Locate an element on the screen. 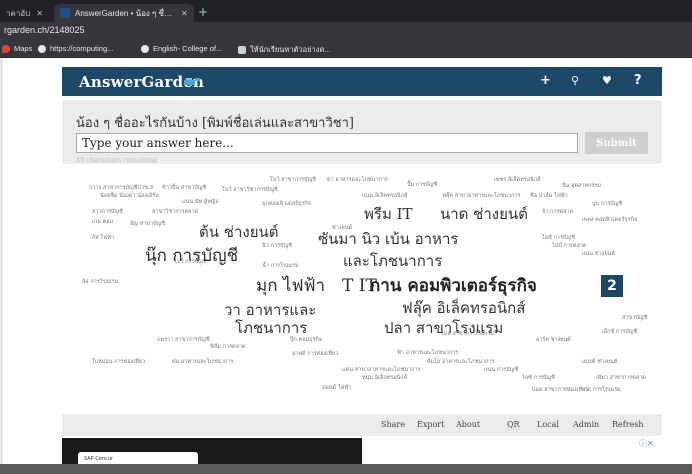 This screenshot has width=692, height=474. bookmark-maps: Maps is located at coordinates (17, 48).